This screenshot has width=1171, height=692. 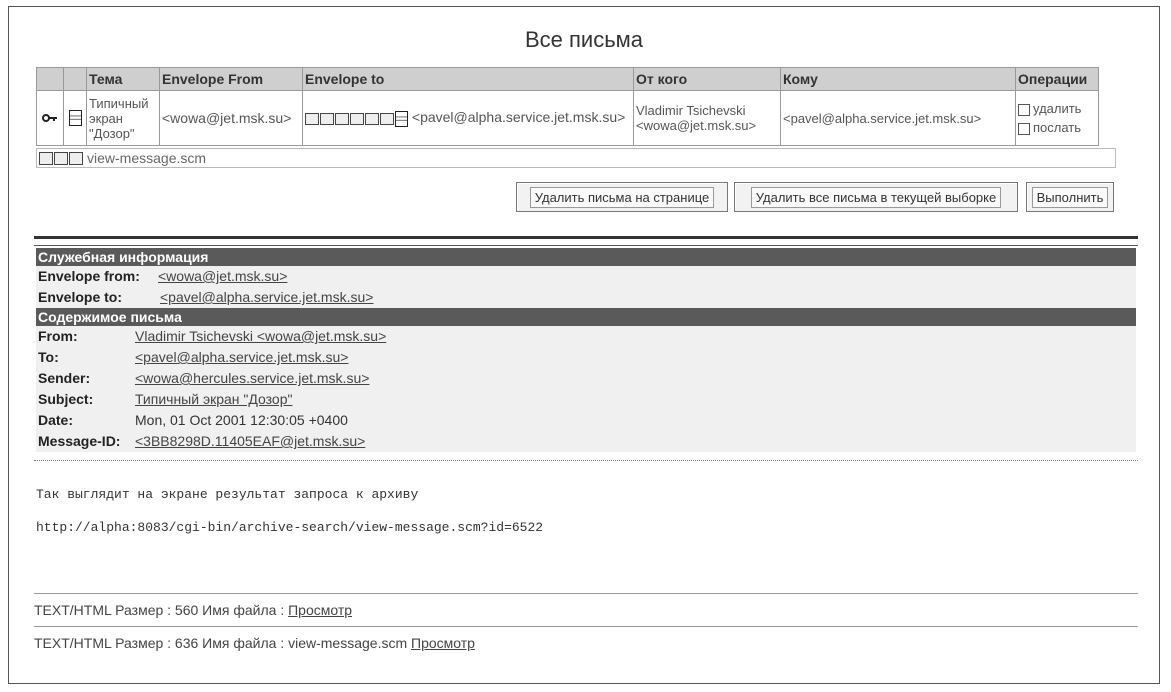 I want to click on delete-all-button: Удалить все письма в текущей выборке, so click(x=876, y=197).